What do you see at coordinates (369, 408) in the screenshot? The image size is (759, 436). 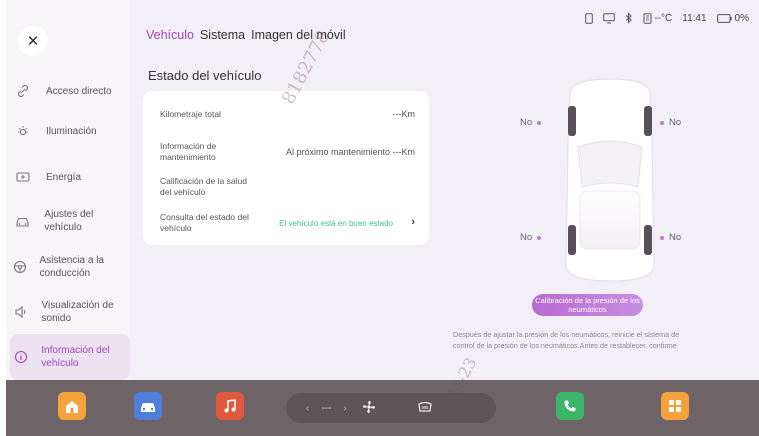 I see `fan-icon` at bounding box center [369, 408].